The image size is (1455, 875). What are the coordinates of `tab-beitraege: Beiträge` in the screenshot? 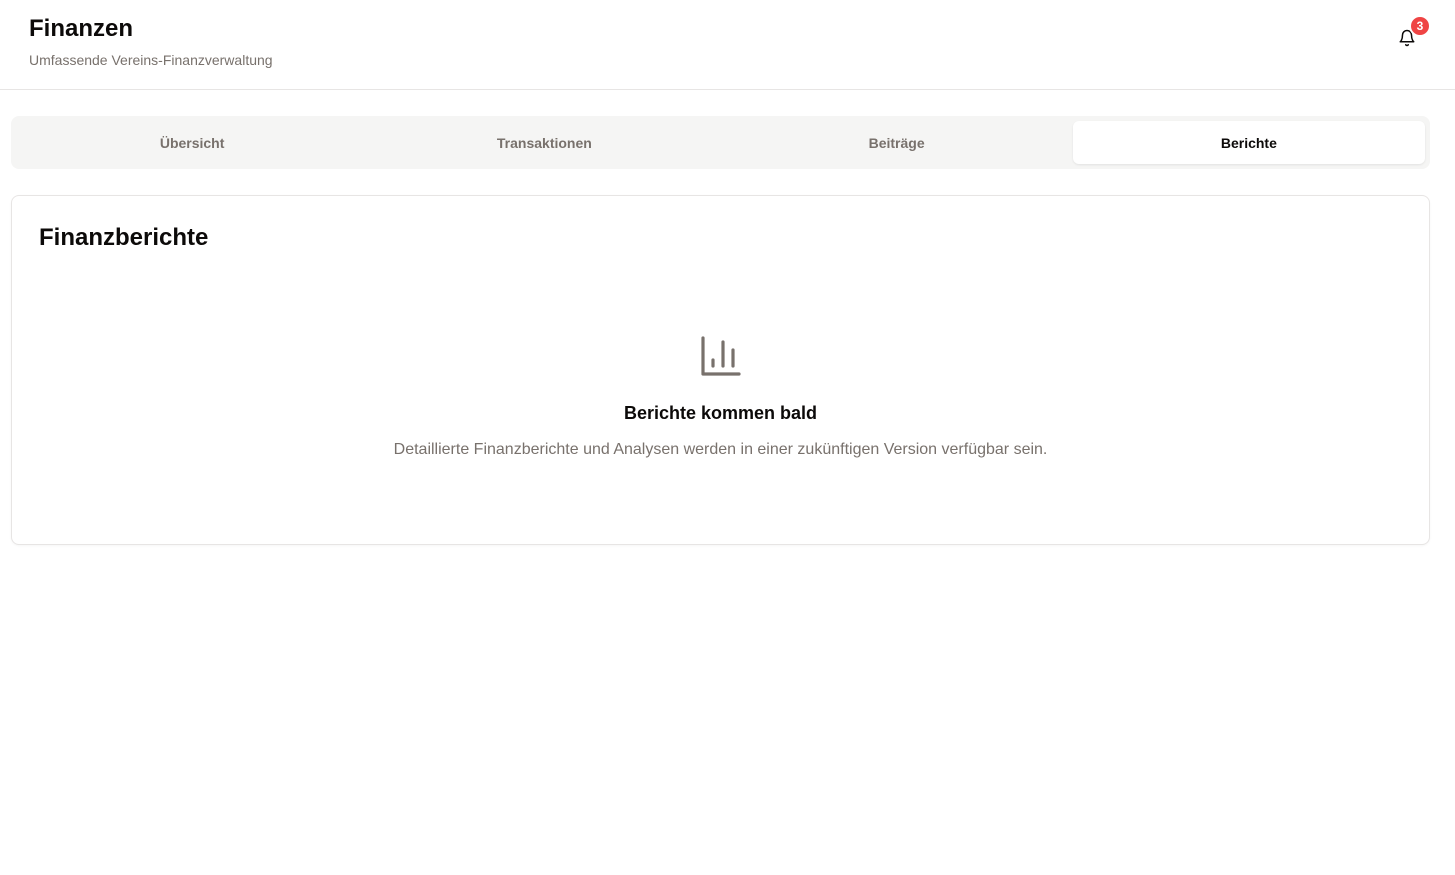 It's located at (897, 142).